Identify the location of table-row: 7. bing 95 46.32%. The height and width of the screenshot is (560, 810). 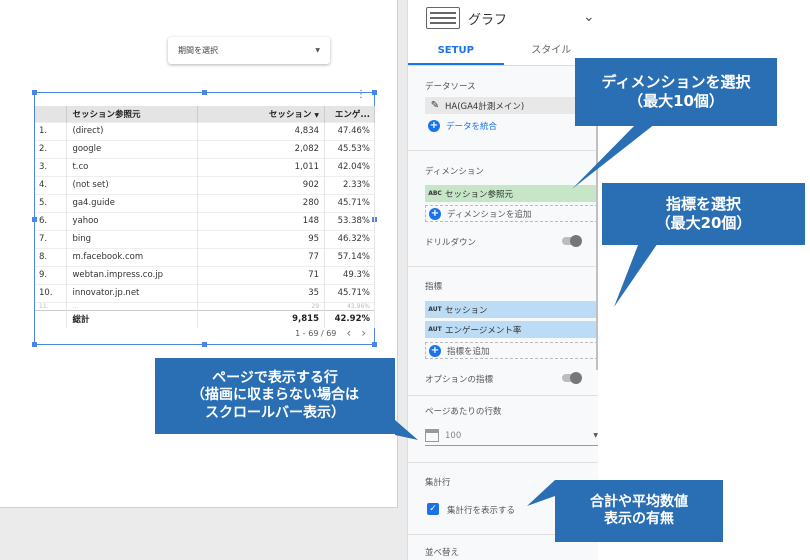
(205, 238).